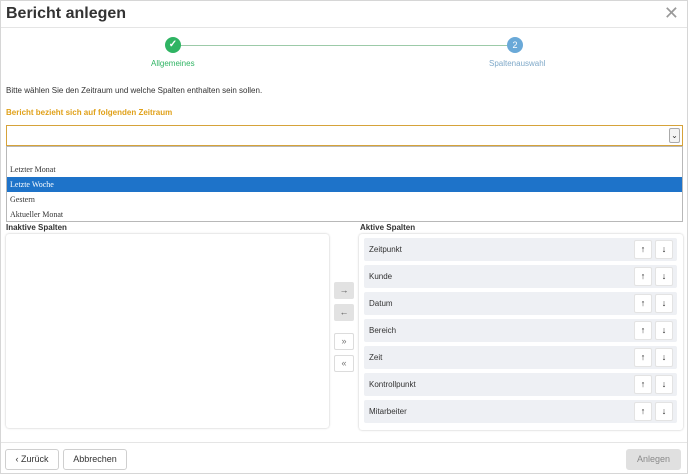  Describe the element at coordinates (381, 276) in the screenshot. I see `active-column-label: Kunde` at that location.